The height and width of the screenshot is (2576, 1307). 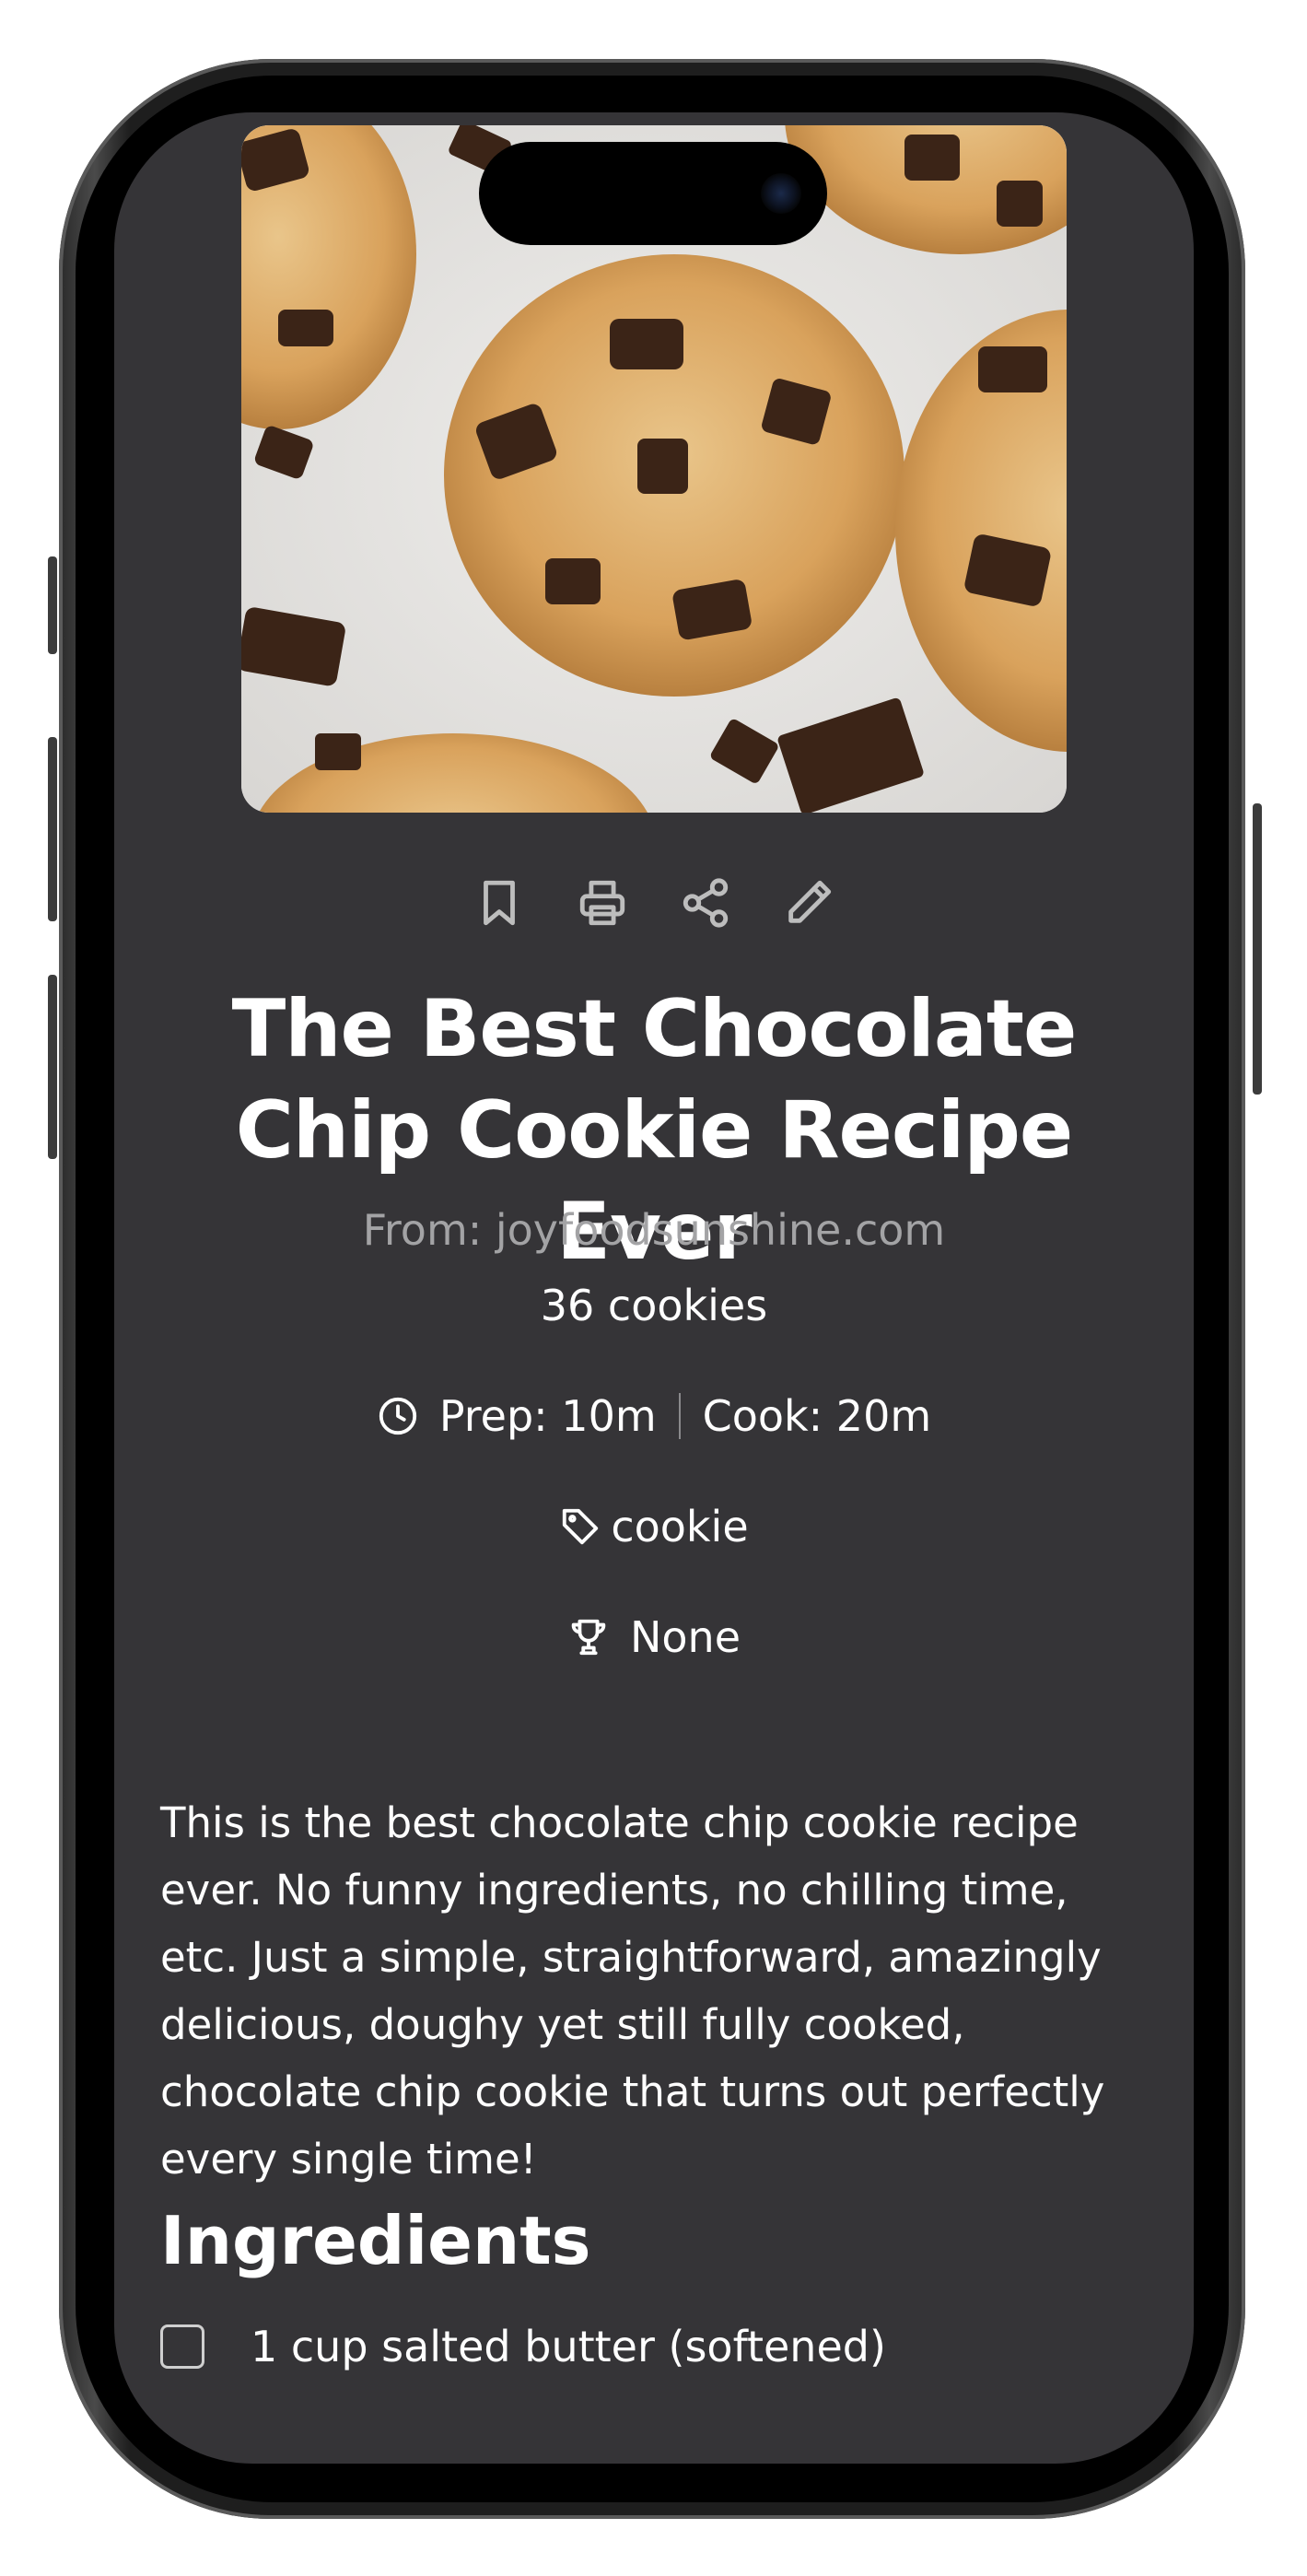 I want to click on servings-text: 36 cookies, so click(x=654, y=1305).